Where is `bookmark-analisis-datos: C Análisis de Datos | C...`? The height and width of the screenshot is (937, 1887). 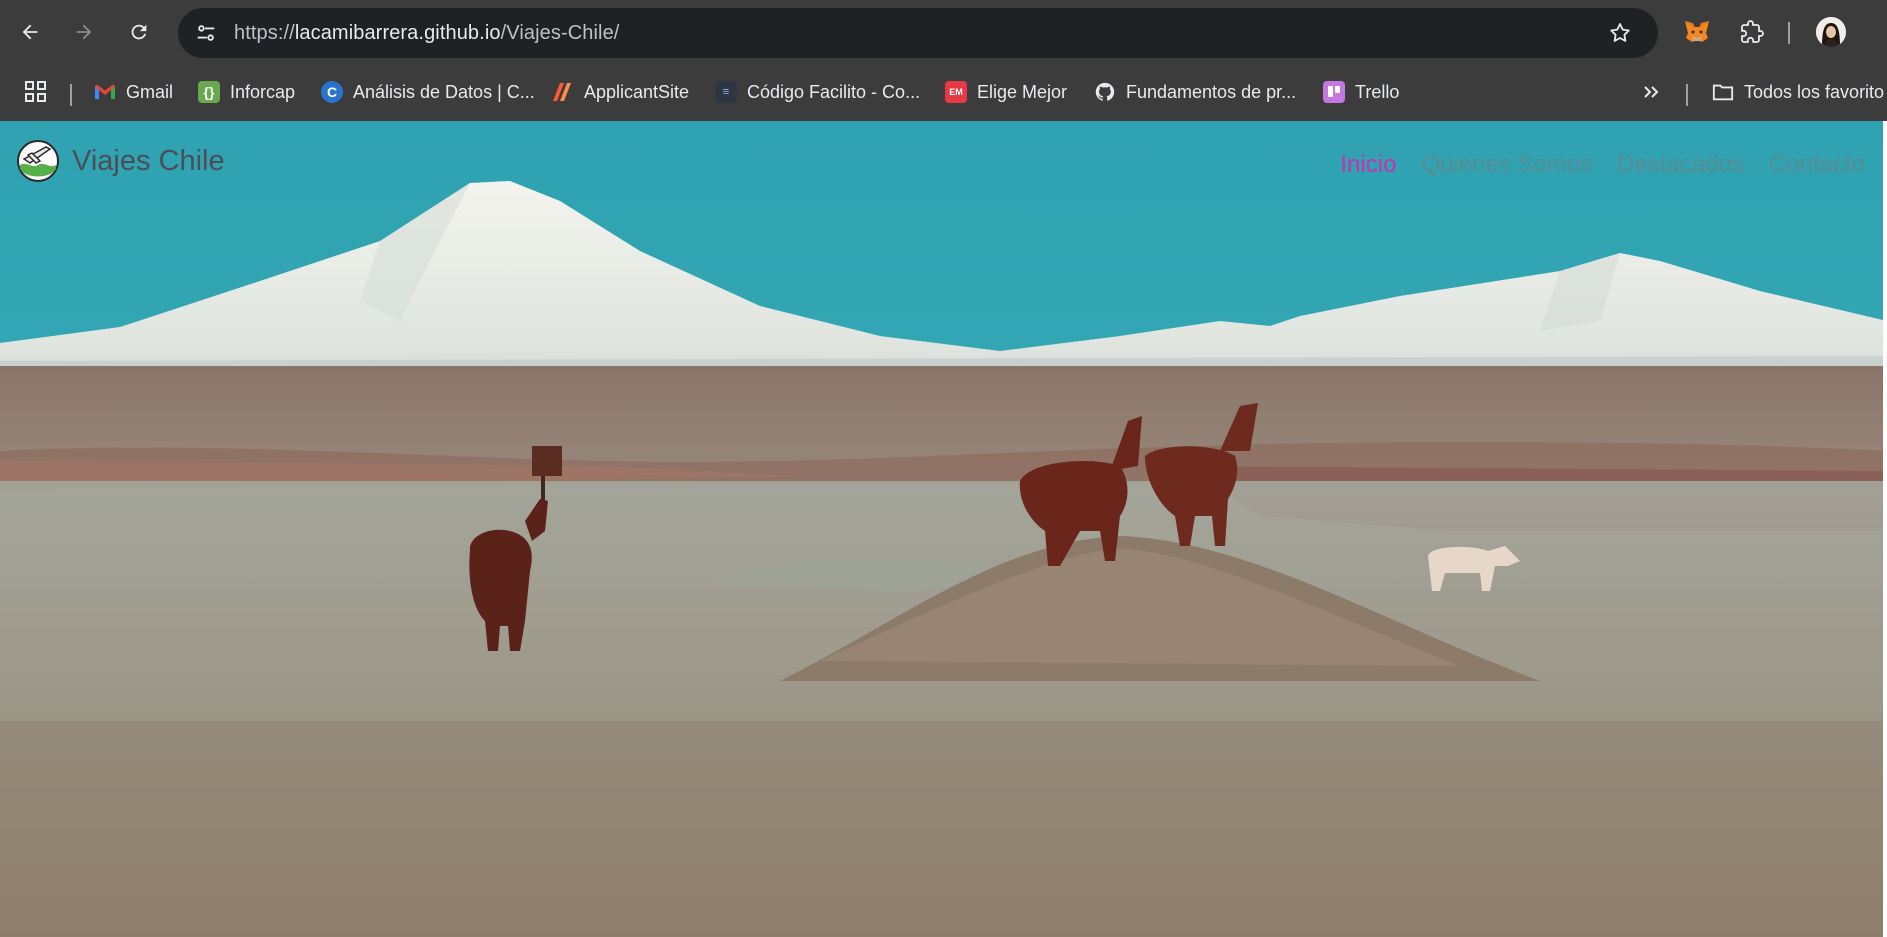
bookmark-analisis-datos: C Análisis de Datos | C... is located at coordinates (428, 92).